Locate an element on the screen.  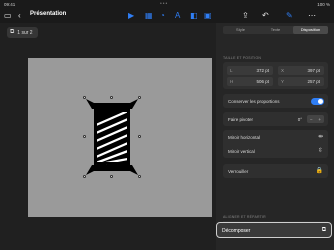
flip-vertical-label: Miroir vertical is located at coordinates (241, 151).